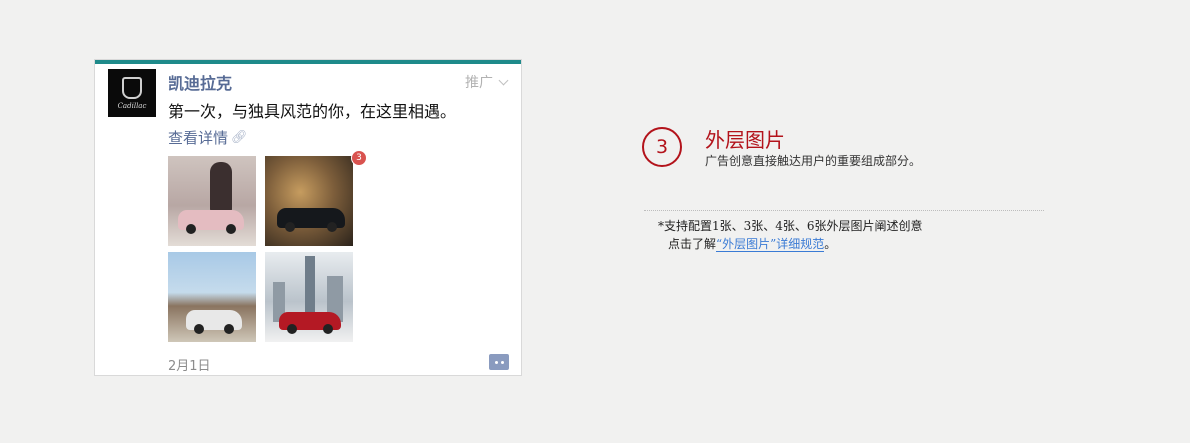  What do you see at coordinates (198, 138) in the screenshot?
I see `view-details-label: 查看详情` at bounding box center [198, 138].